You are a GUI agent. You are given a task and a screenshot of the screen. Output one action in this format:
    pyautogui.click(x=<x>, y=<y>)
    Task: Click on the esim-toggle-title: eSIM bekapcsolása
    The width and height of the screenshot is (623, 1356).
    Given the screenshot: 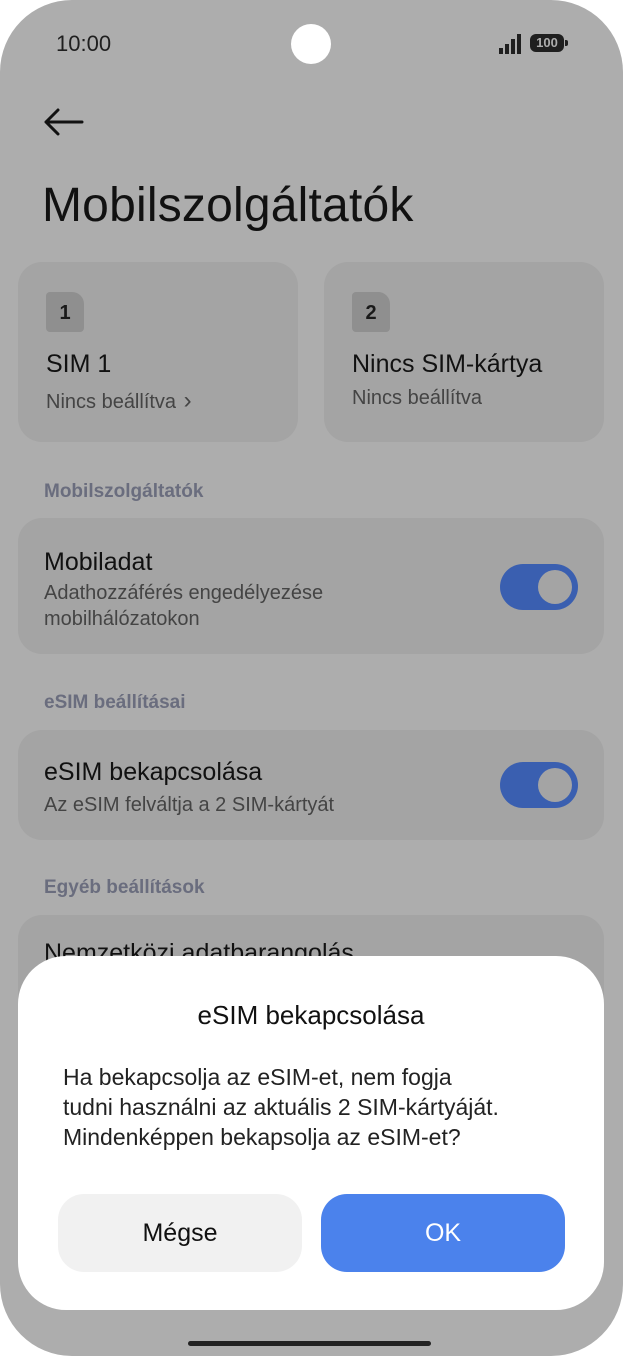 What is the action you would take?
    pyautogui.click(x=153, y=772)
    